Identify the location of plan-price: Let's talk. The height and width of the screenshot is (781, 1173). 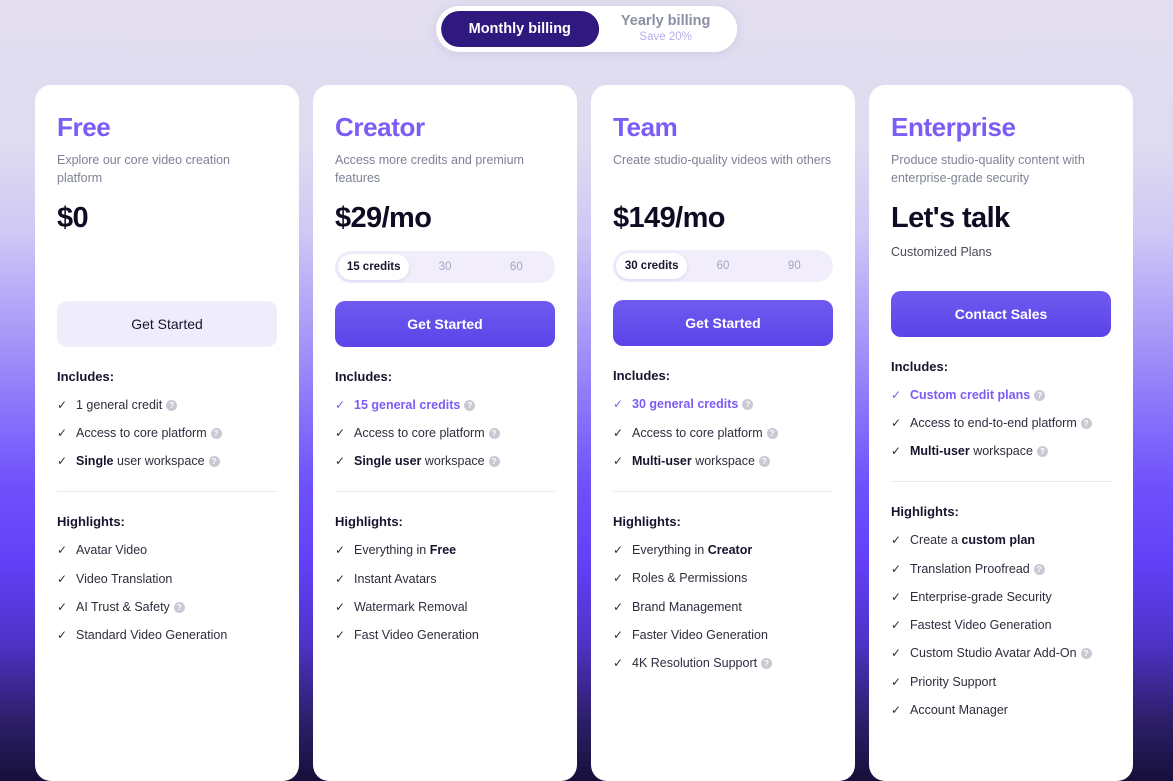
(950, 217).